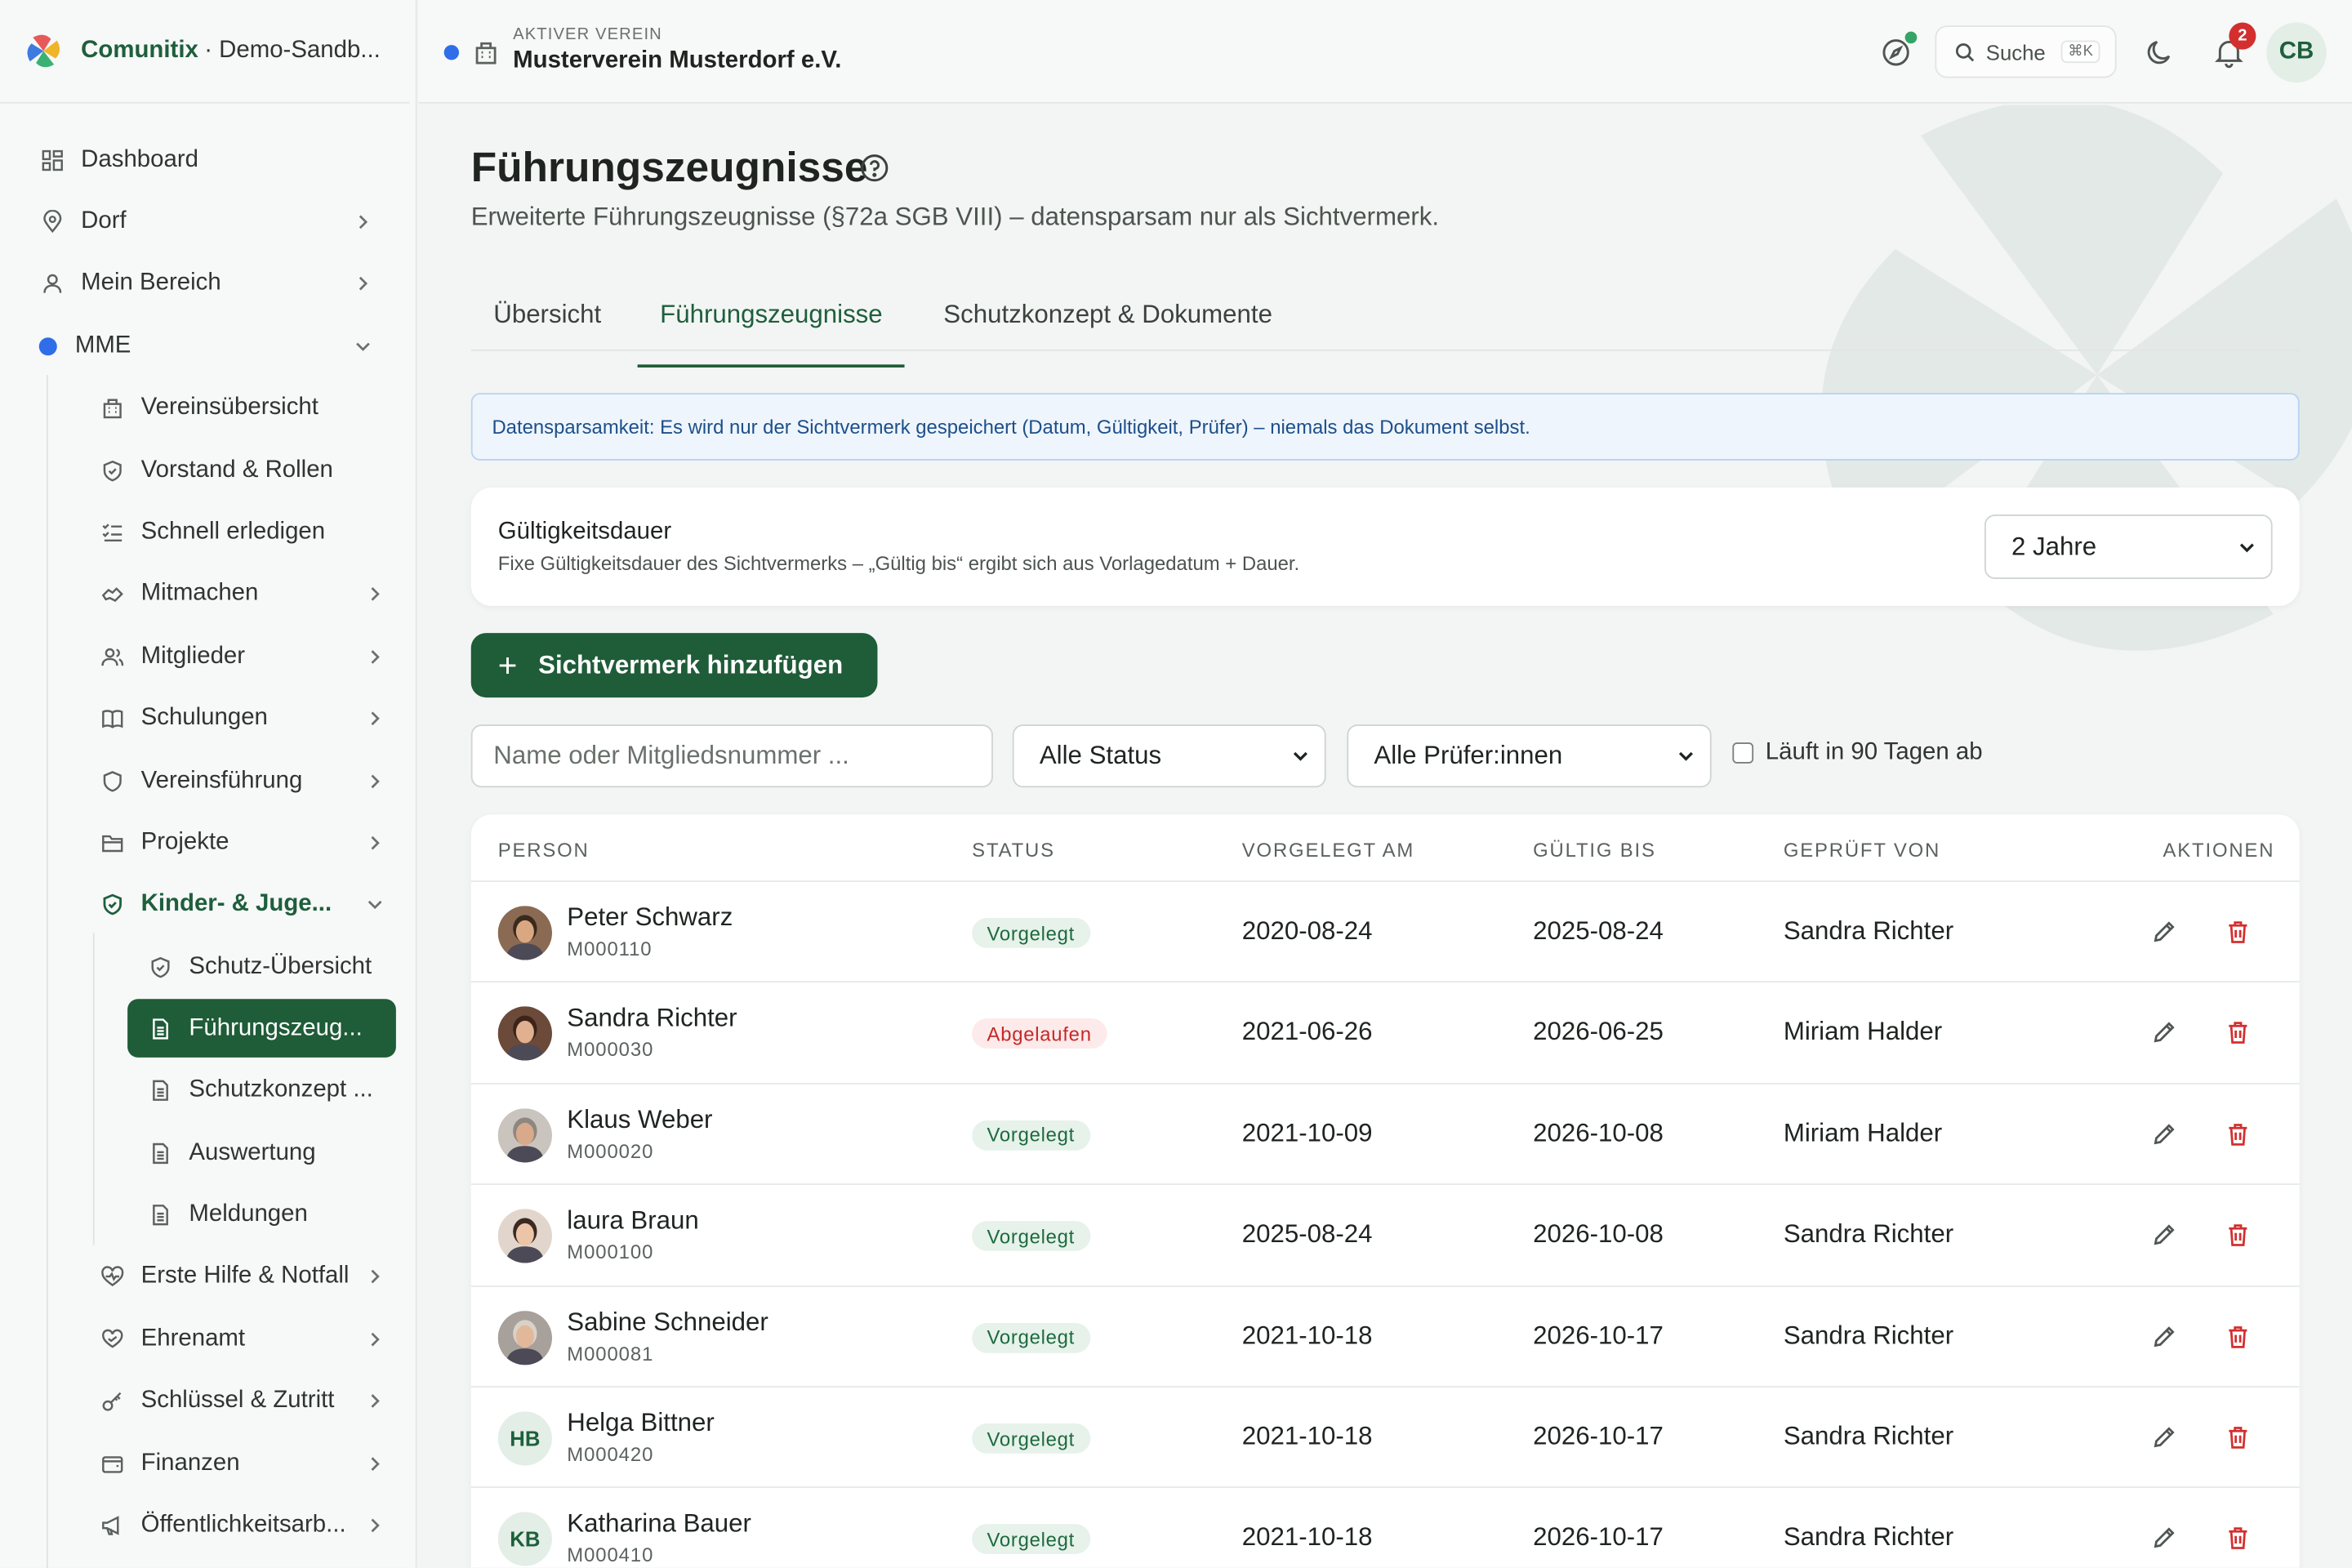  Describe the element at coordinates (691, 664) in the screenshot. I see `add-button-label: Sichtvermerk hinzufügen` at that location.